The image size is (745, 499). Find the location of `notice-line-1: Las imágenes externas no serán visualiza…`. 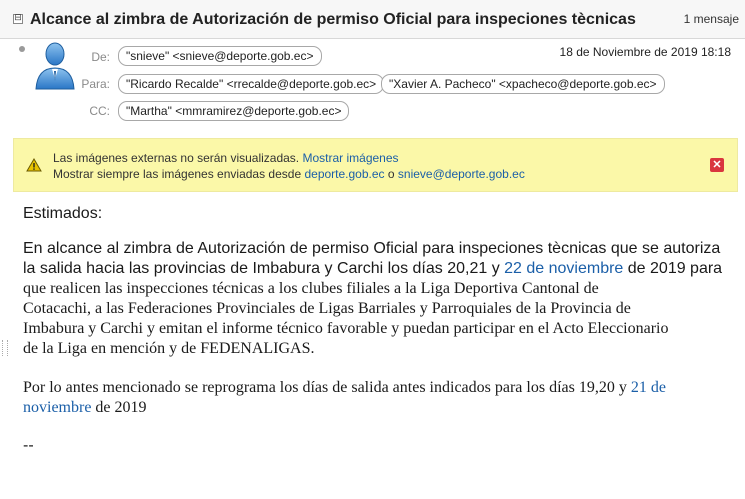

notice-line-1: Las imágenes externas no serán visualiza… is located at coordinates (226, 158).